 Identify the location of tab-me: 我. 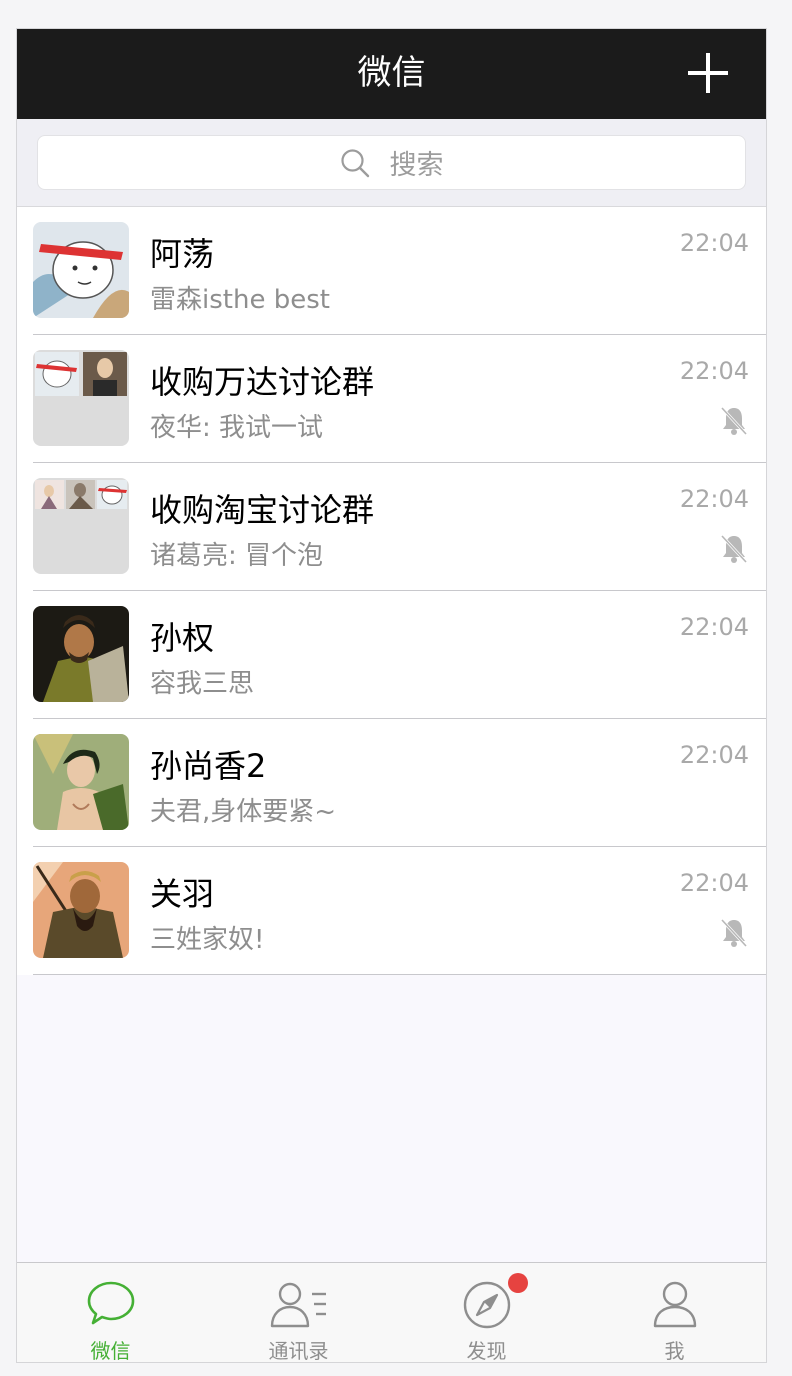
(673, 1313).